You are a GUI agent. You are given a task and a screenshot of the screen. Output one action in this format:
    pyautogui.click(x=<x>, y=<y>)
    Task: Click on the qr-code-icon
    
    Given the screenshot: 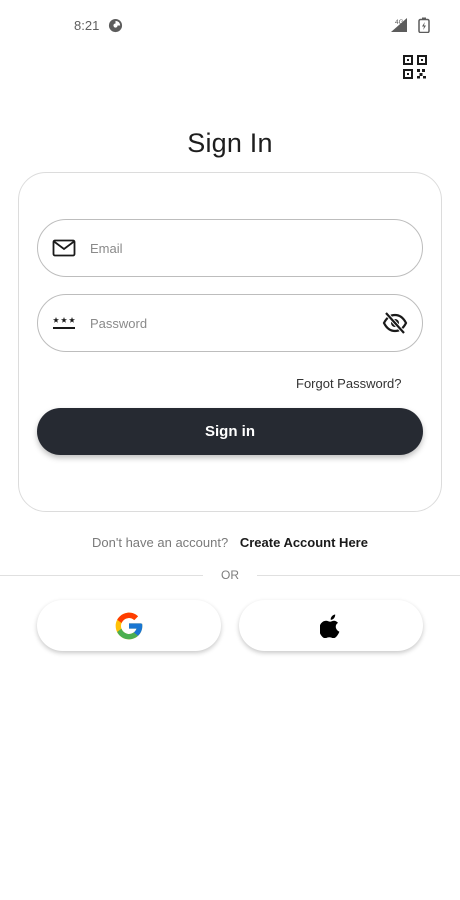 What is the action you would take?
    pyautogui.click(x=415, y=67)
    